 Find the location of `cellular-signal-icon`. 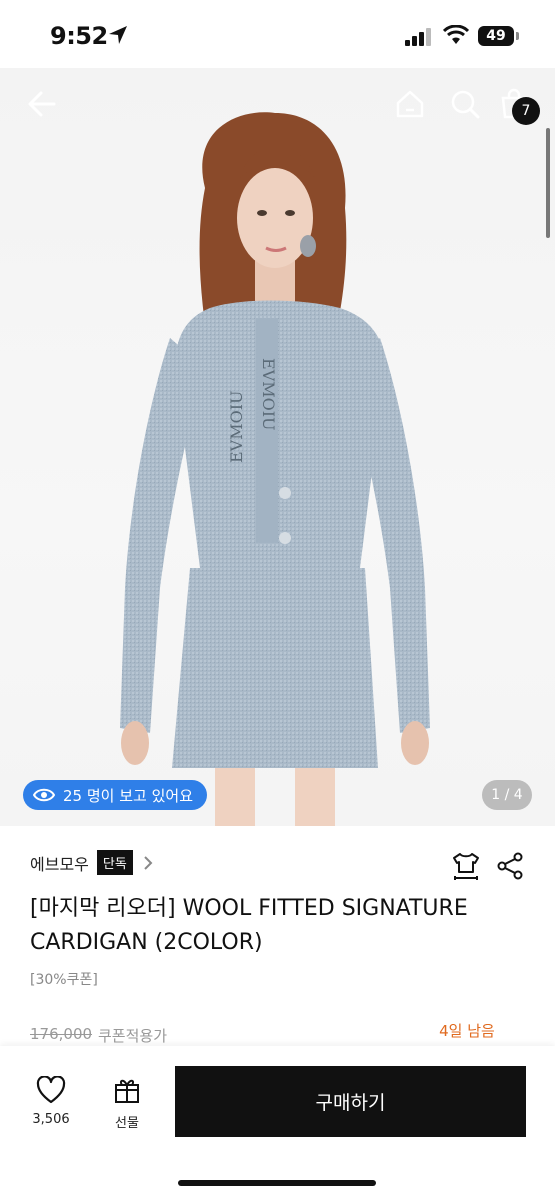

cellular-signal-icon is located at coordinates (418, 37).